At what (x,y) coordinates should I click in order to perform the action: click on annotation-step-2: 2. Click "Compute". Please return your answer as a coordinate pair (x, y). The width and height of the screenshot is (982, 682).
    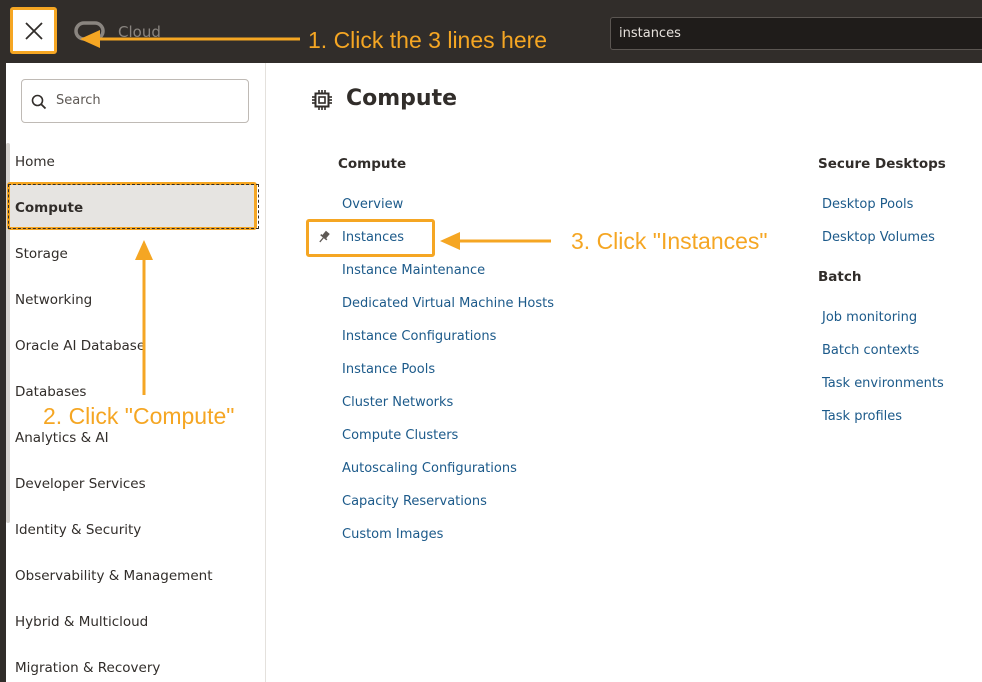
    Looking at the image, I should click on (139, 416).